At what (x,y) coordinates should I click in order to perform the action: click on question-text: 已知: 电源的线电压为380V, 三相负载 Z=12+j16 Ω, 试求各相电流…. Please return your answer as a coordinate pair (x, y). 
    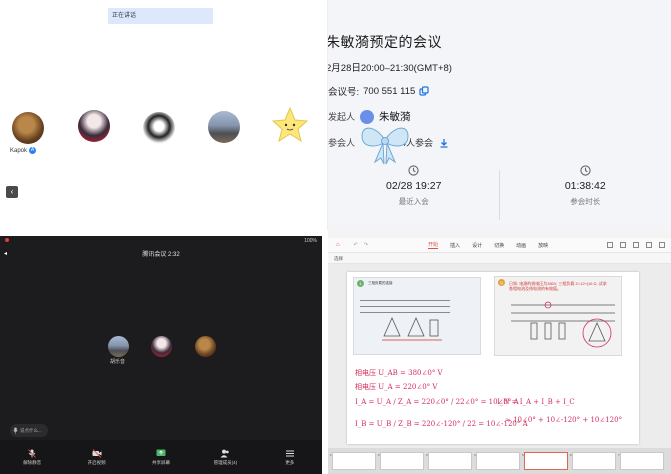
    Looking at the image, I should click on (558, 286).